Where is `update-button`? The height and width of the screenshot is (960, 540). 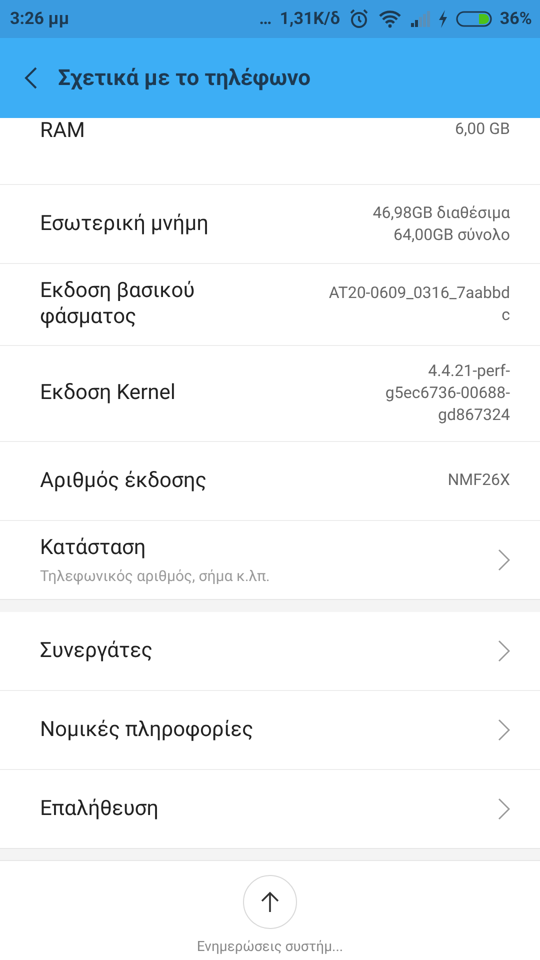 update-button is located at coordinates (270, 902).